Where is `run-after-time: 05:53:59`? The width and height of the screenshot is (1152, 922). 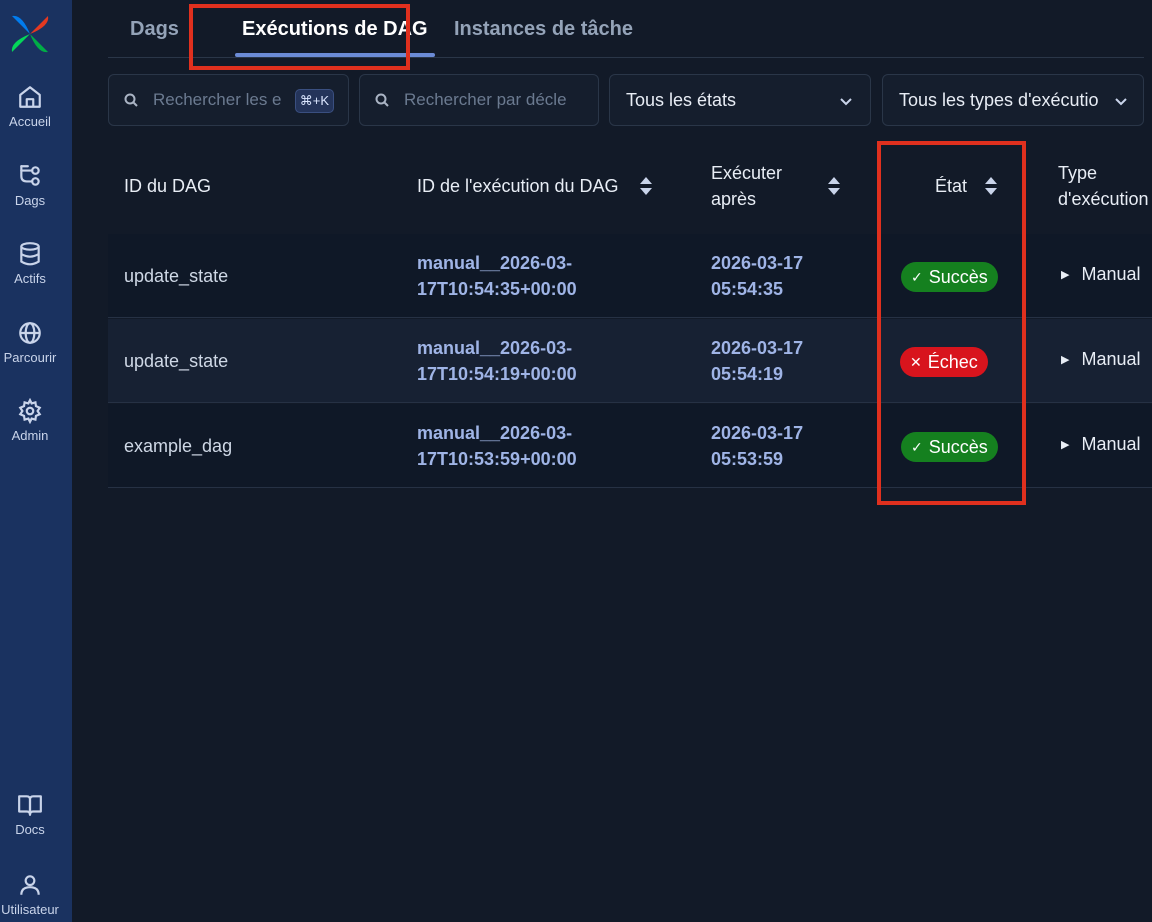 run-after-time: 05:53:59 is located at coordinates (747, 459).